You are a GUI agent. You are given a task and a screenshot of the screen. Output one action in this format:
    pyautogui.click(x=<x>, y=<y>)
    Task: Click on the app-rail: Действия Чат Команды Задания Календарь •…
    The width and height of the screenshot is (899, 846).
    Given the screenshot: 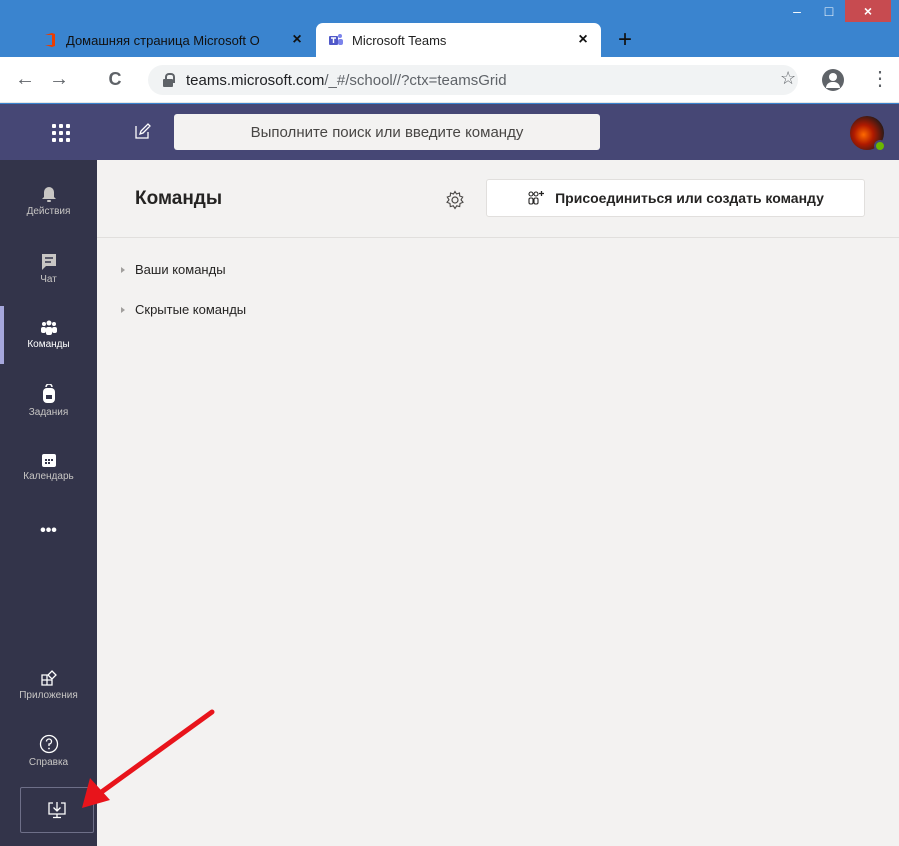 What is the action you would take?
    pyautogui.click(x=48, y=503)
    